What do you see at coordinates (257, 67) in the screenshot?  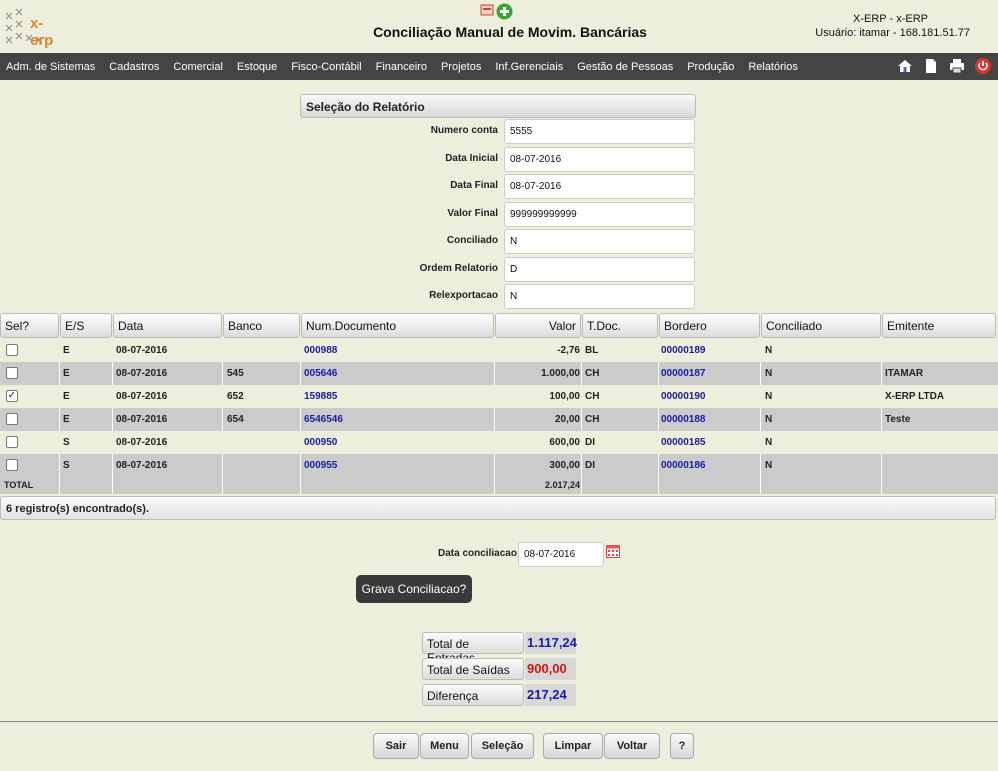 I see `menu-estoque: Estoque` at bounding box center [257, 67].